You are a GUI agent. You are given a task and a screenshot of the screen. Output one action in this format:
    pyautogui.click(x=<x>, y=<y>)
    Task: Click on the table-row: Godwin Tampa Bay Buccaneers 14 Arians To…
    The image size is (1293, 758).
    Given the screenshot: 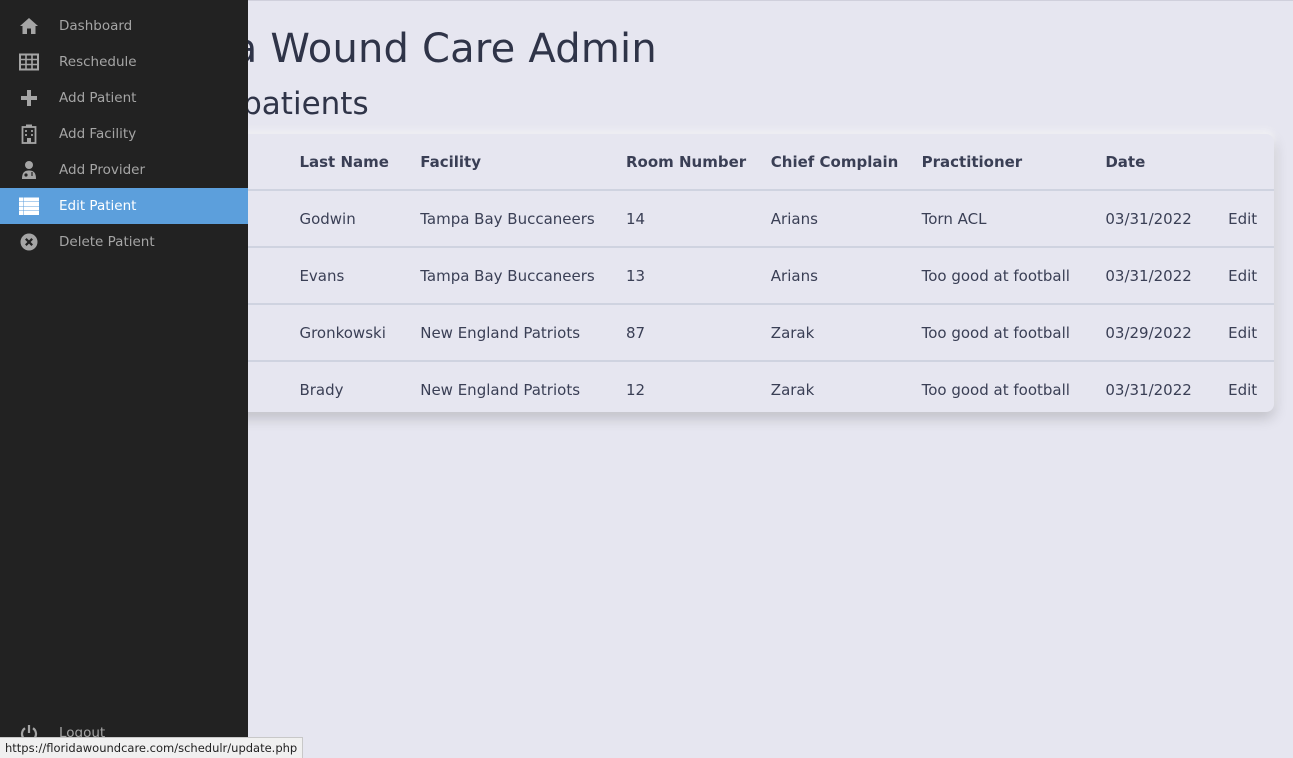 What is the action you would take?
    pyautogui.click(x=697, y=218)
    